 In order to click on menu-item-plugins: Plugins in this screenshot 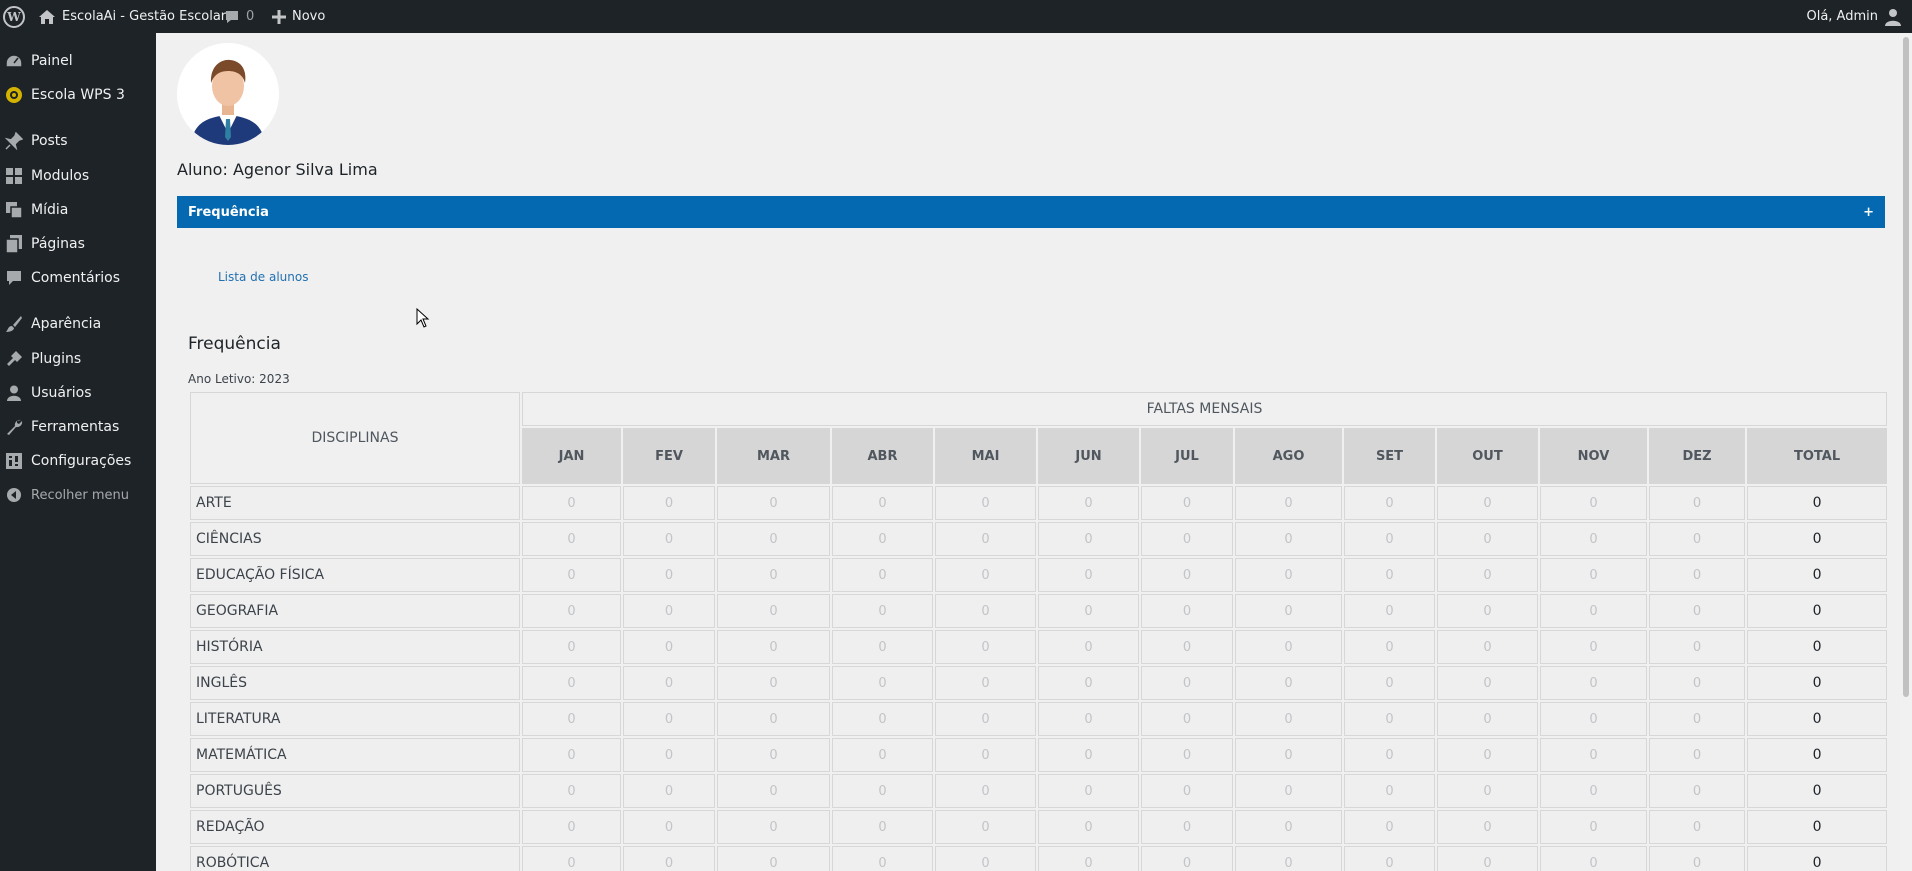, I will do `click(78, 359)`.